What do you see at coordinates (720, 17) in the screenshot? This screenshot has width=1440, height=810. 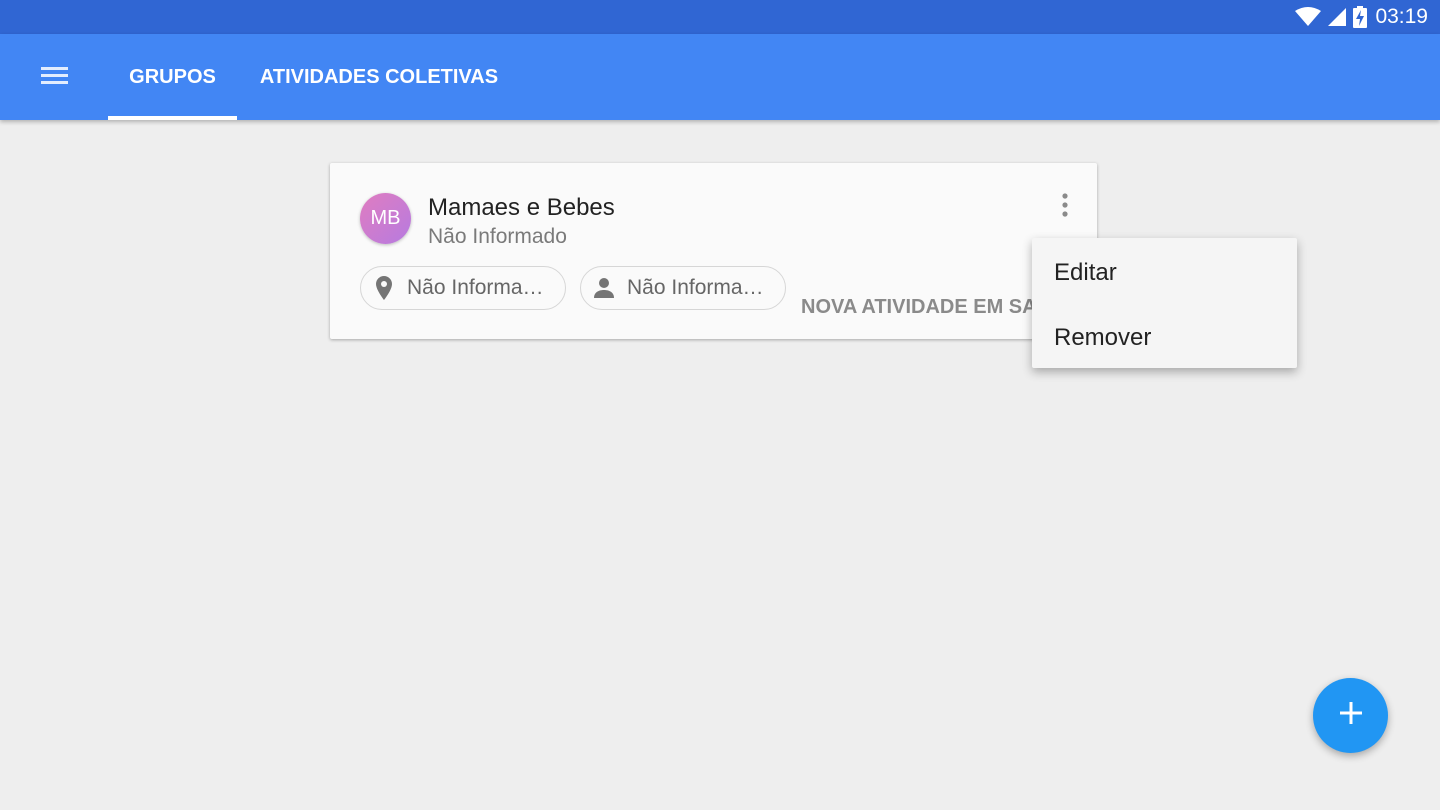 I see `status-bar: 03:19` at bounding box center [720, 17].